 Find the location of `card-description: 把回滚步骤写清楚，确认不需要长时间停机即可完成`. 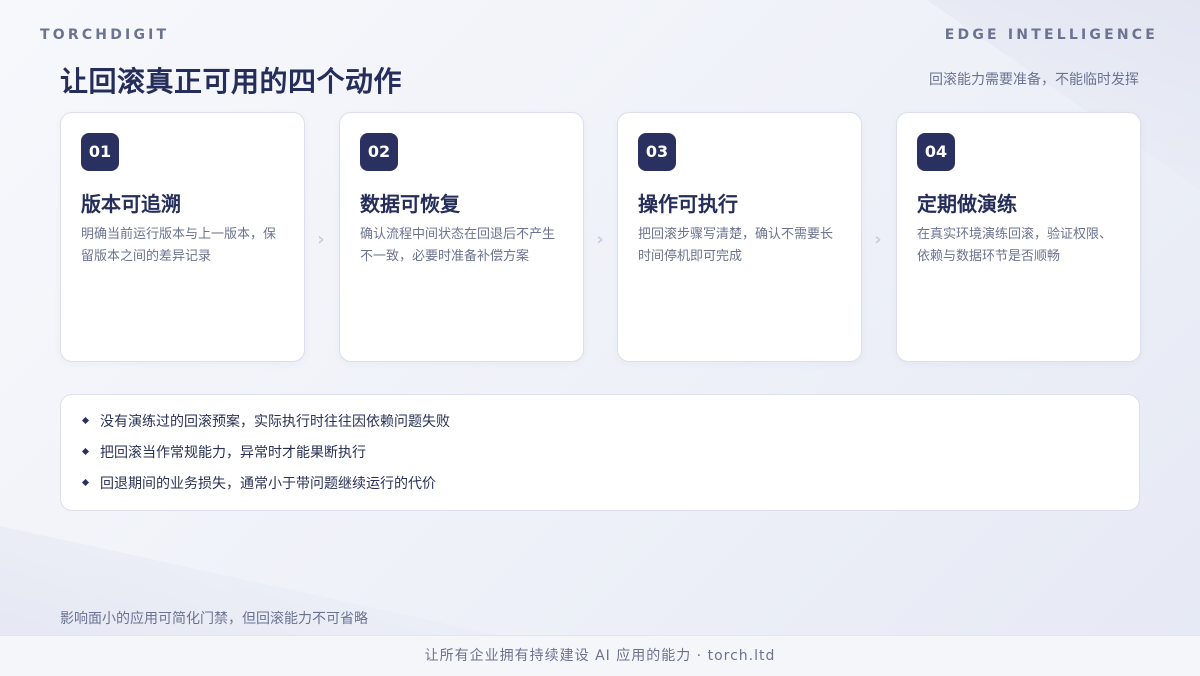

card-description: 把回滚步骤写清楚，确认不需要长时间停机即可完成 is located at coordinates (736, 245).